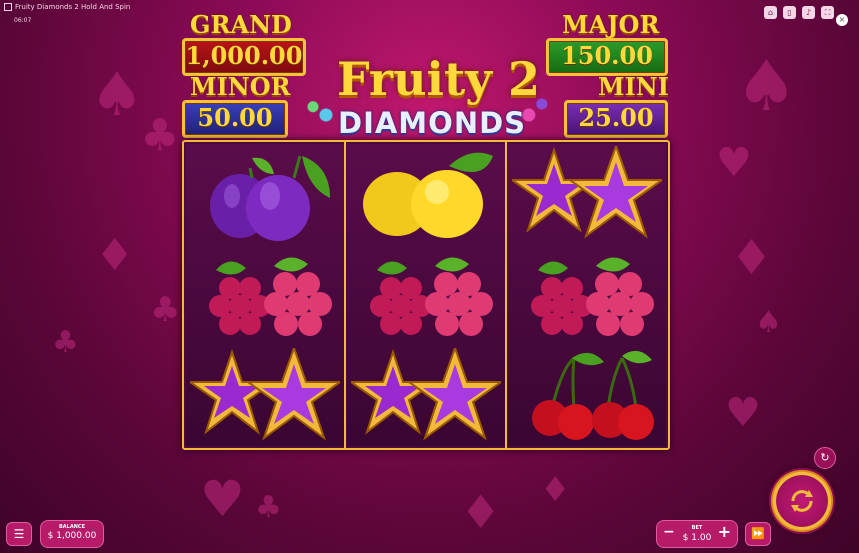 This screenshot has width=859, height=553. Describe the element at coordinates (432, 123) in the screenshot. I see `logo-subtitle: DIAMONDS` at that location.